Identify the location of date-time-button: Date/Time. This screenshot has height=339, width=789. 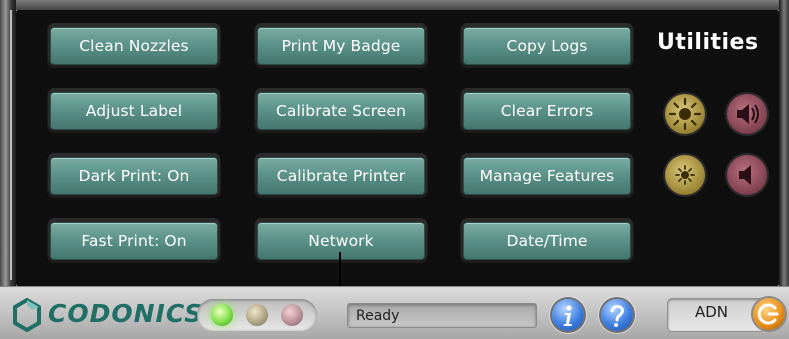
(547, 241).